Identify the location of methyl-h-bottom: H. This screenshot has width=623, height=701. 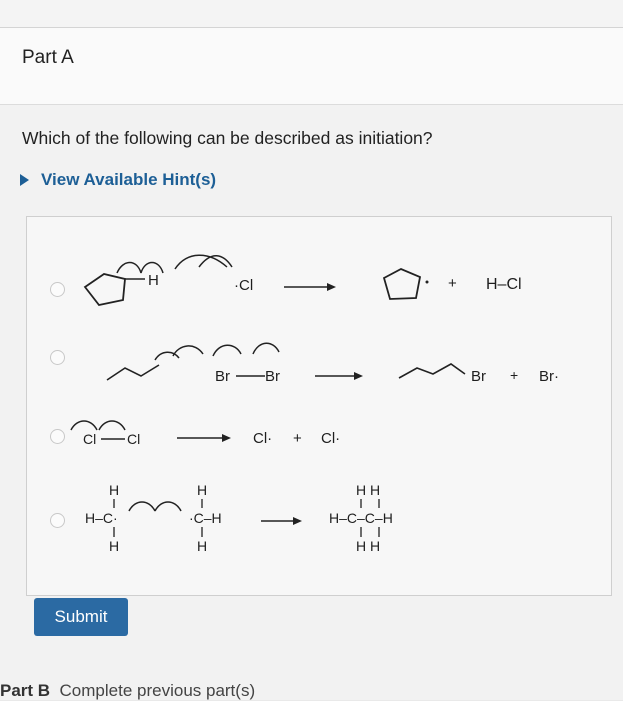
(114, 546).